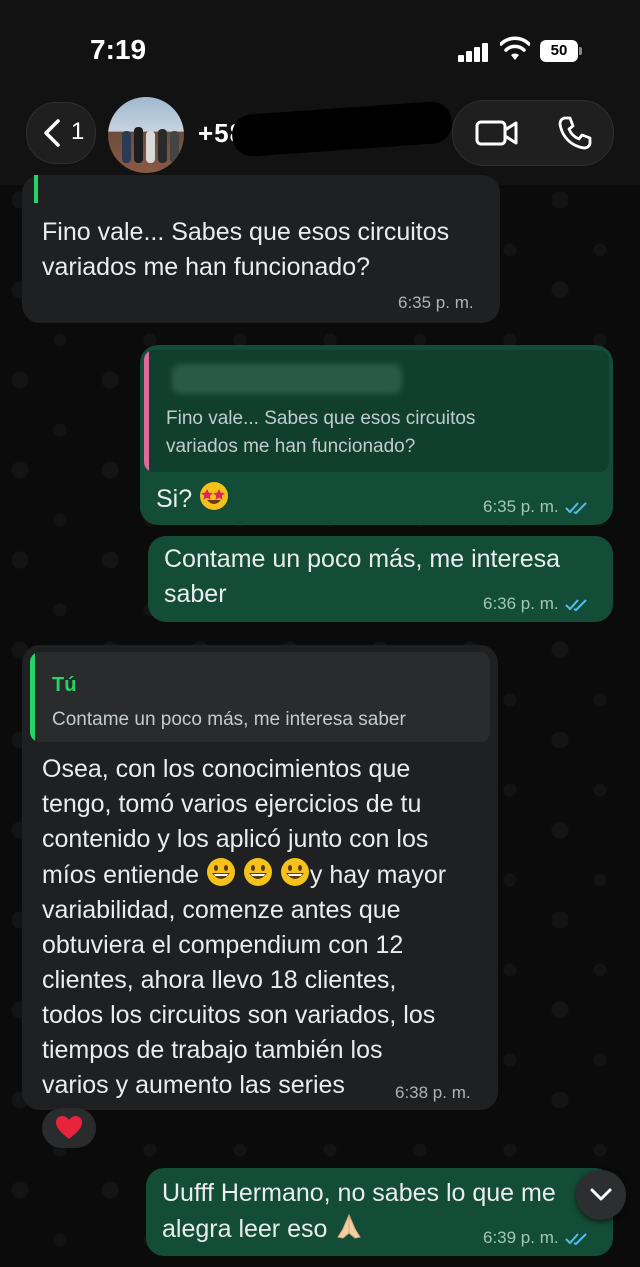  What do you see at coordinates (575, 133) in the screenshot?
I see `voice-call-icon` at bounding box center [575, 133].